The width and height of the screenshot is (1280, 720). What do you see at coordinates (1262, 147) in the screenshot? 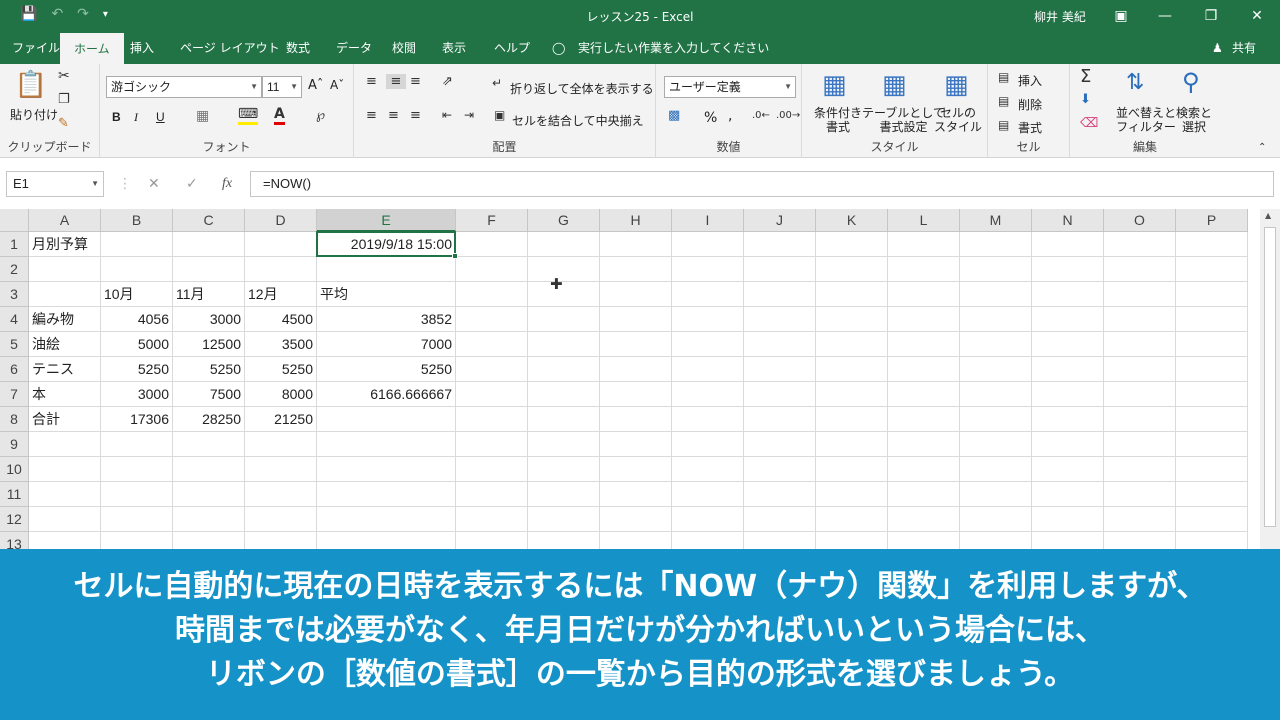
I see `collapse-ribbon-icon: ⌃` at bounding box center [1262, 147].